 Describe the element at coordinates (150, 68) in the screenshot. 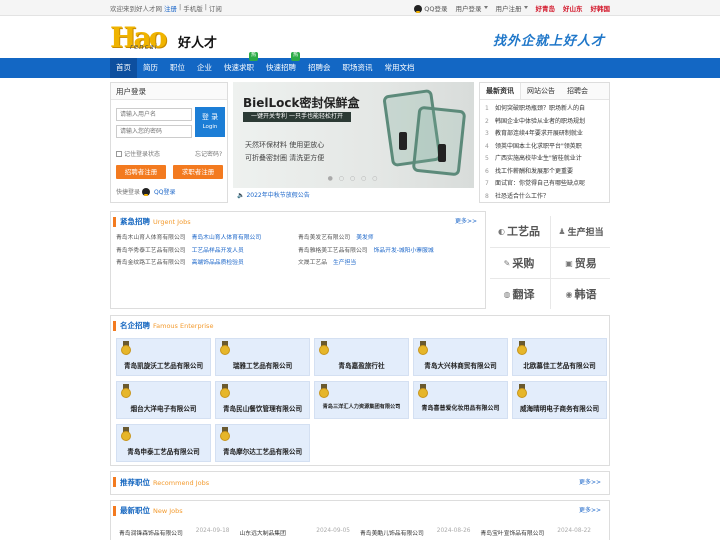

I see `nav-item-resume: 简历` at that location.